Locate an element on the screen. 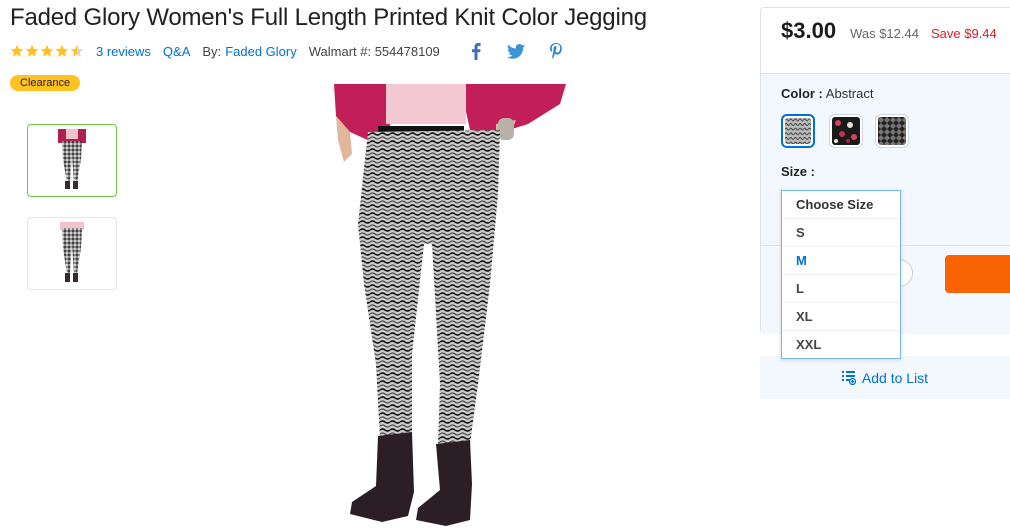  color-value: Abstract is located at coordinates (849, 93).